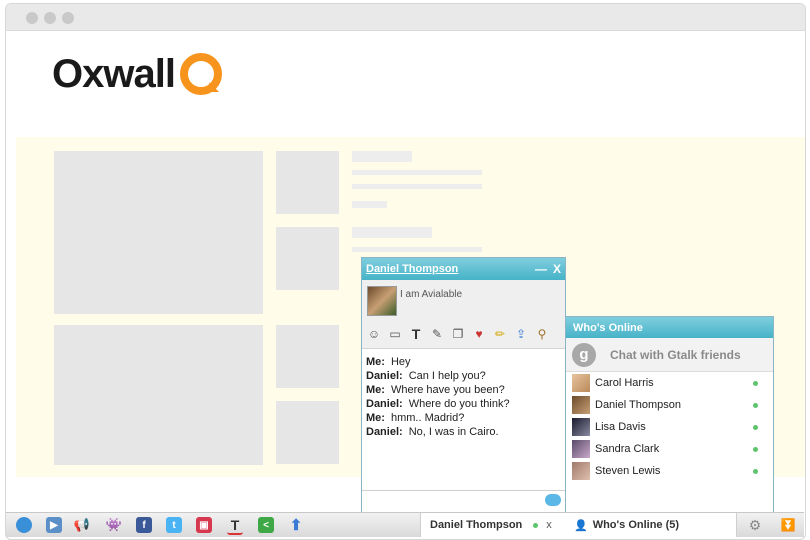  Describe the element at coordinates (204, 525) in the screenshot. I see `photo-icon: ▣` at that location.